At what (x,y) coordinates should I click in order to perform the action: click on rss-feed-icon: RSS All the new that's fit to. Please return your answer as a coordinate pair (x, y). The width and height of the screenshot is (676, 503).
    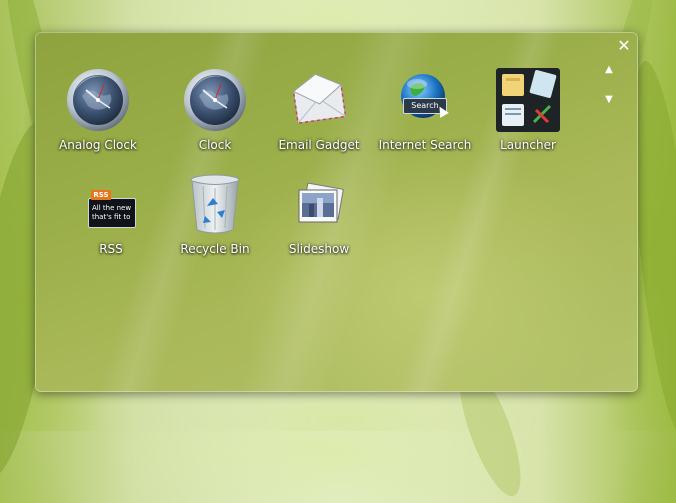
    Looking at the image, I should click on (112, 208).